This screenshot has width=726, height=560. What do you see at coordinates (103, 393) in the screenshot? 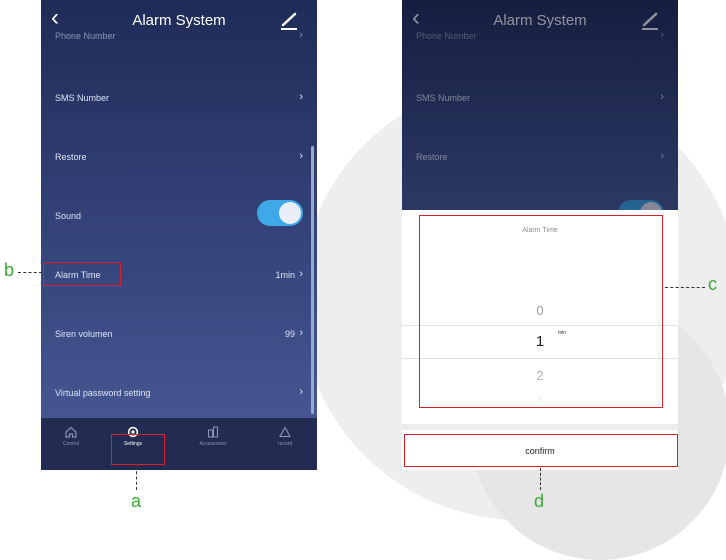
I see `row-label: Virtual password setting` at bounding box center [103, 393].